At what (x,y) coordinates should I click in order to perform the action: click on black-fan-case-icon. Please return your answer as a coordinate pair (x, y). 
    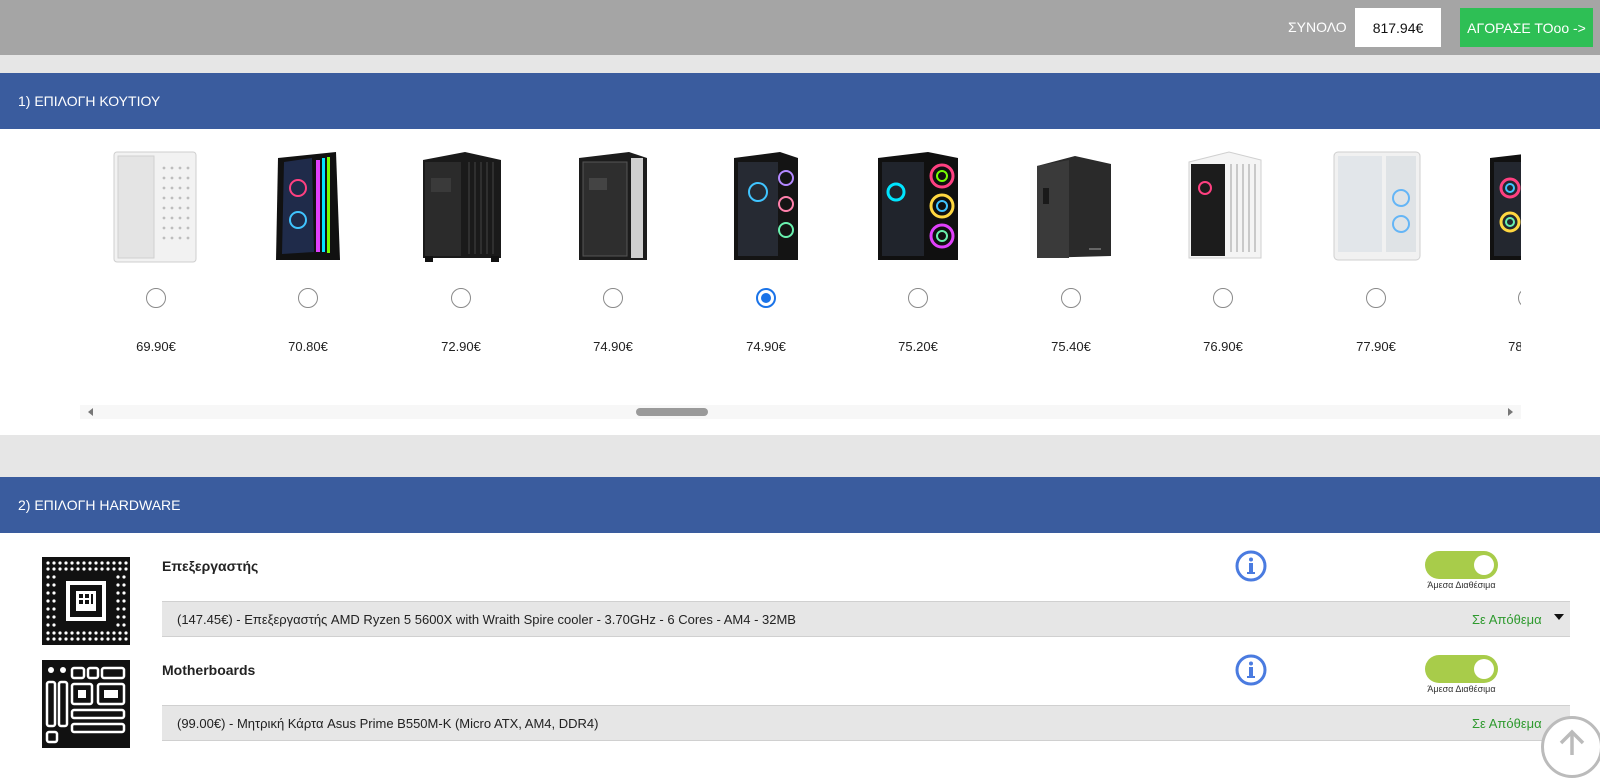
    Looking at the image, I should click on (1505, 207).